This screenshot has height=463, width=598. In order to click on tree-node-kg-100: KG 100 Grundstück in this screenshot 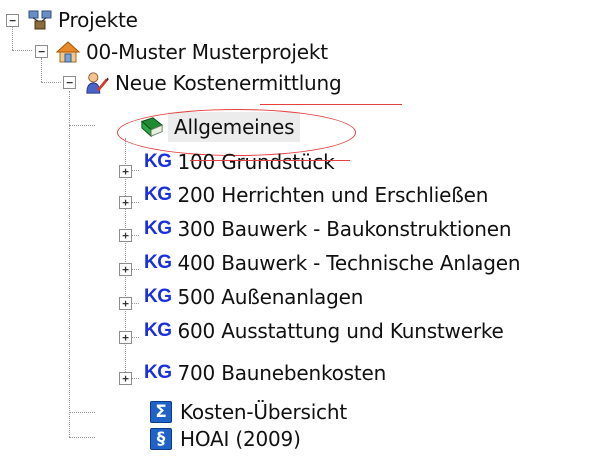, I will do `click(239, 162)`.